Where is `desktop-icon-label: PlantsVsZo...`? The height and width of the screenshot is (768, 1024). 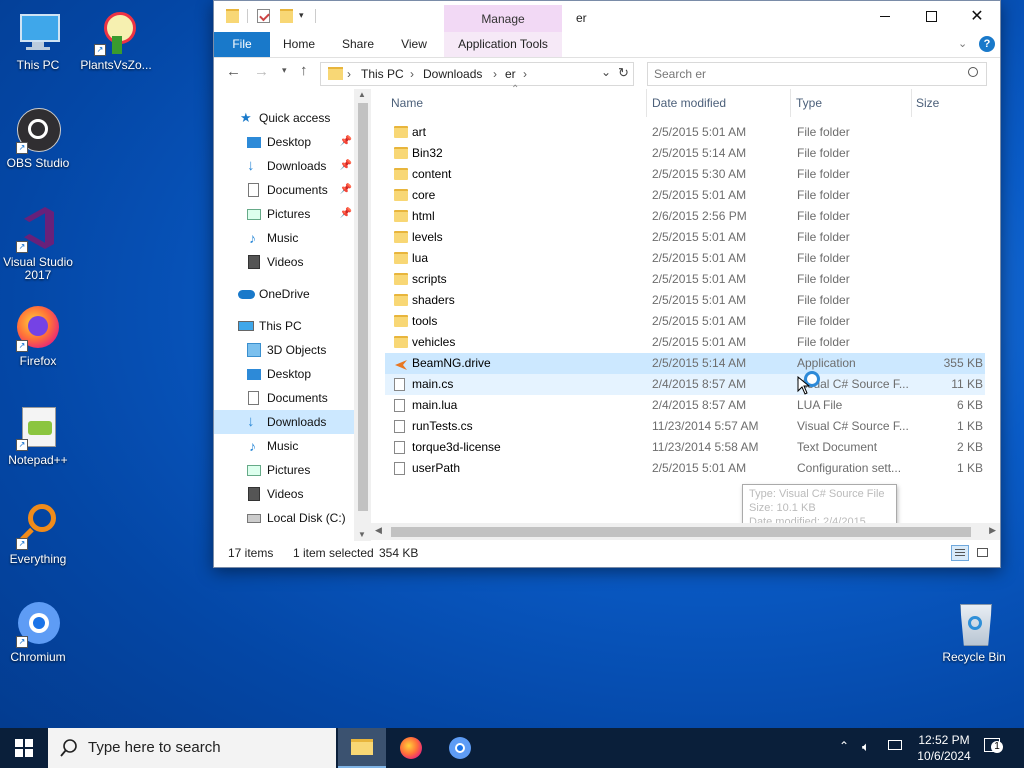 desktop-icon-label: PlantsVsZo... is located at coordinates (116, 65).